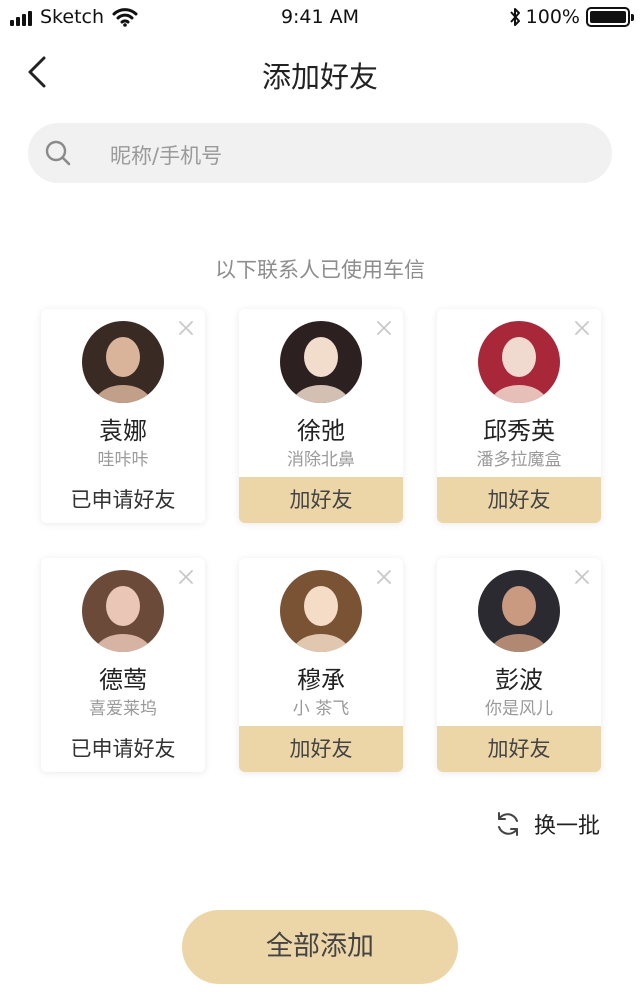 The image size is (640, 1001). Describe the element at coordinates (514, 17) in the screenshot. I see `bluetooth-icon` at that location.